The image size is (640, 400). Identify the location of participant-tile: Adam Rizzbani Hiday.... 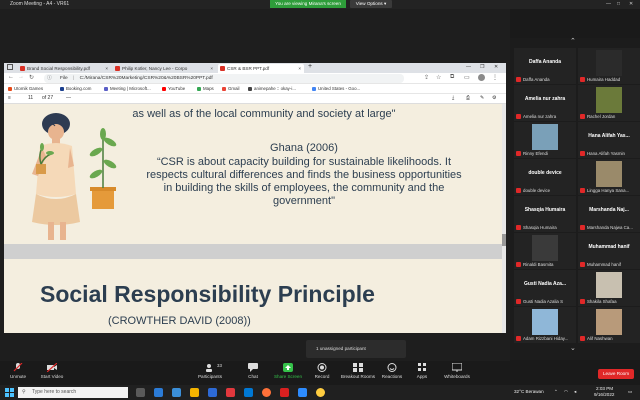
(545, 325).